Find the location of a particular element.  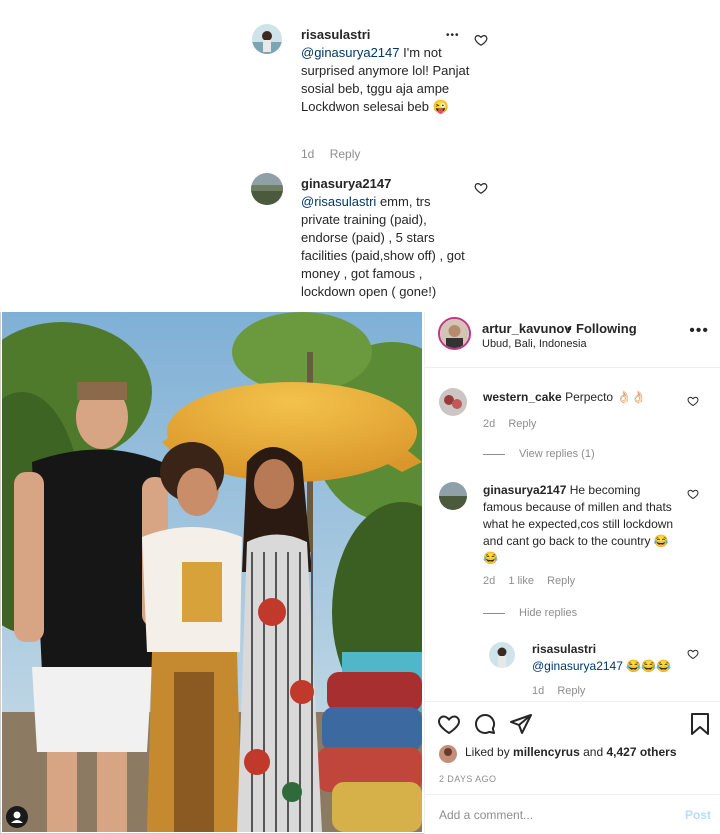

likes-and: and is located at coordinates (593, 752).